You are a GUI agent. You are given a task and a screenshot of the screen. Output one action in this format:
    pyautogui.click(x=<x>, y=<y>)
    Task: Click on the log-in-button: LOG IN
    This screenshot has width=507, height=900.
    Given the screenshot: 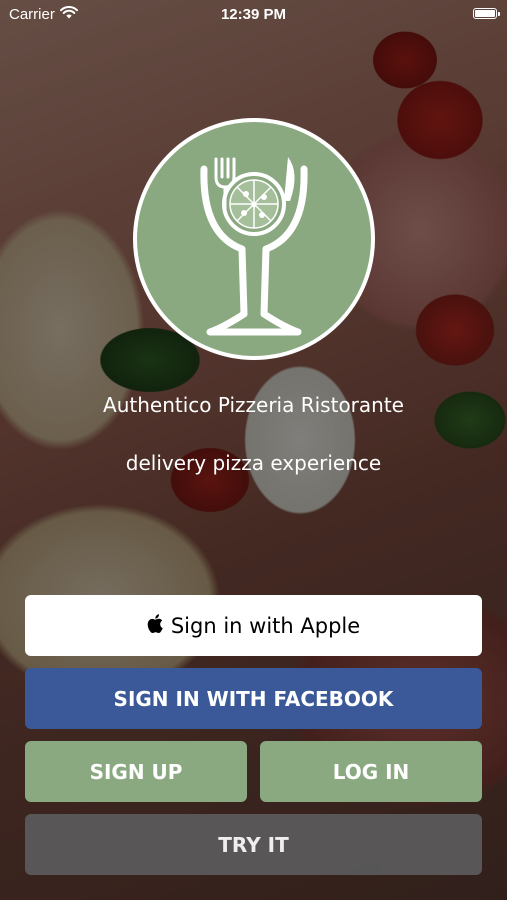 What is the action you would take?
    pyautogui.click(x=371, y=771)
    